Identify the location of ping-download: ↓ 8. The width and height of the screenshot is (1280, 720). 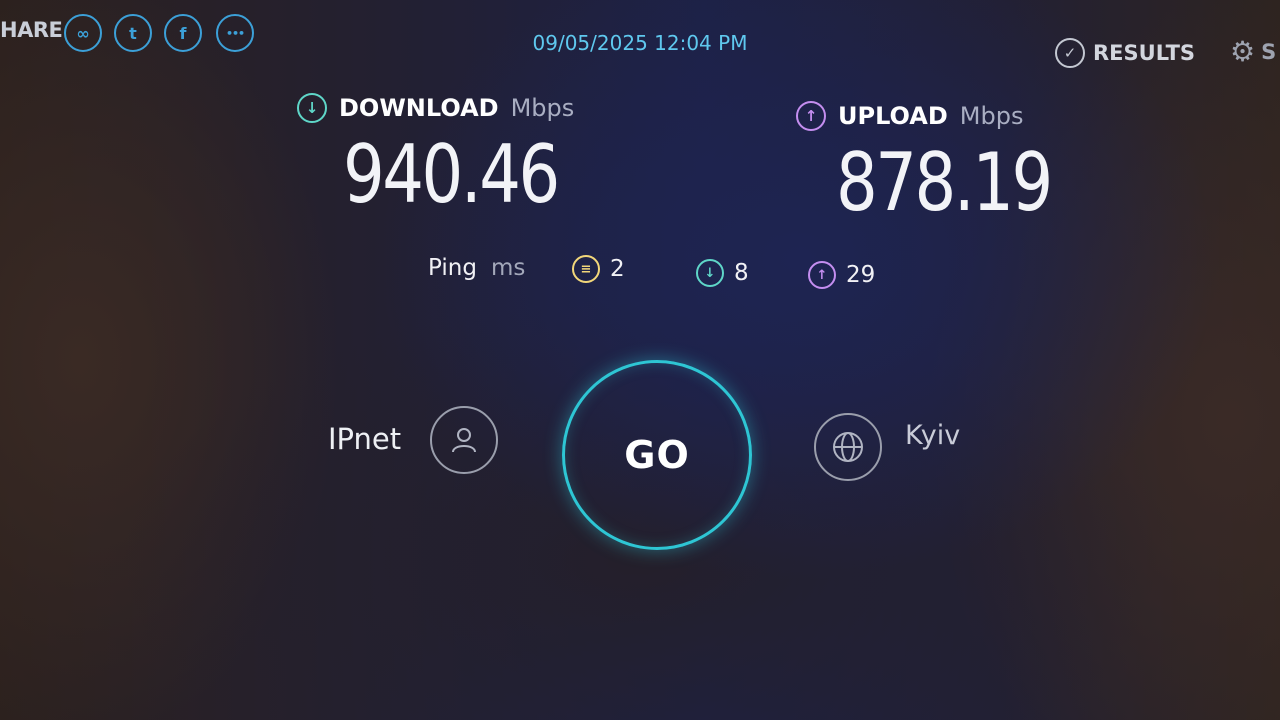
(722, 273).